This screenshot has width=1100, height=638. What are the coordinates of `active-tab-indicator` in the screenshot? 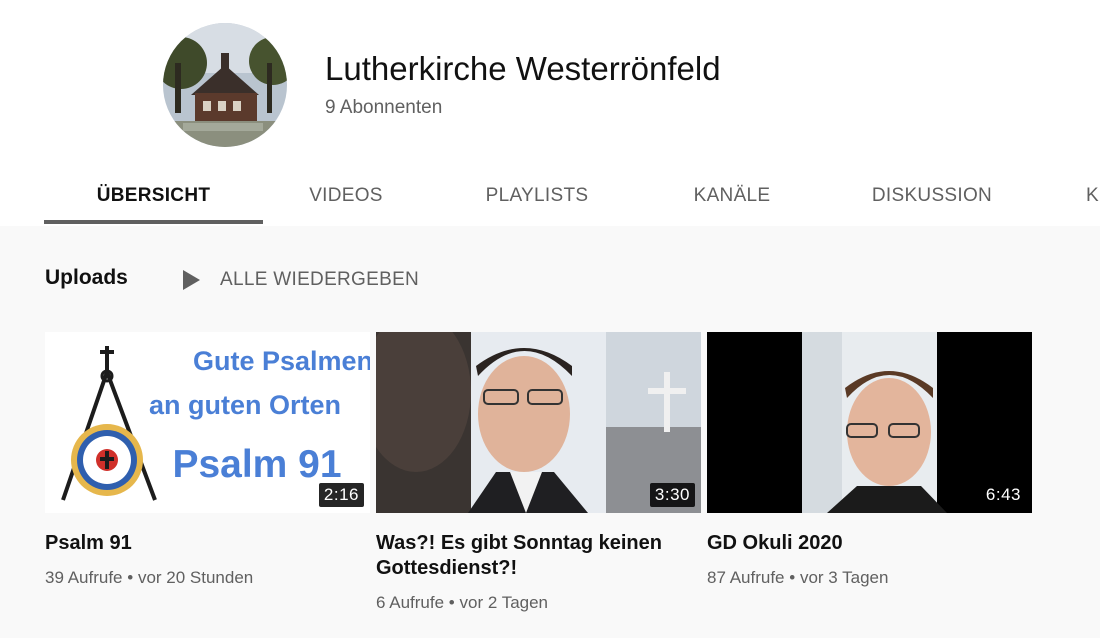 It's located at (153, 222).